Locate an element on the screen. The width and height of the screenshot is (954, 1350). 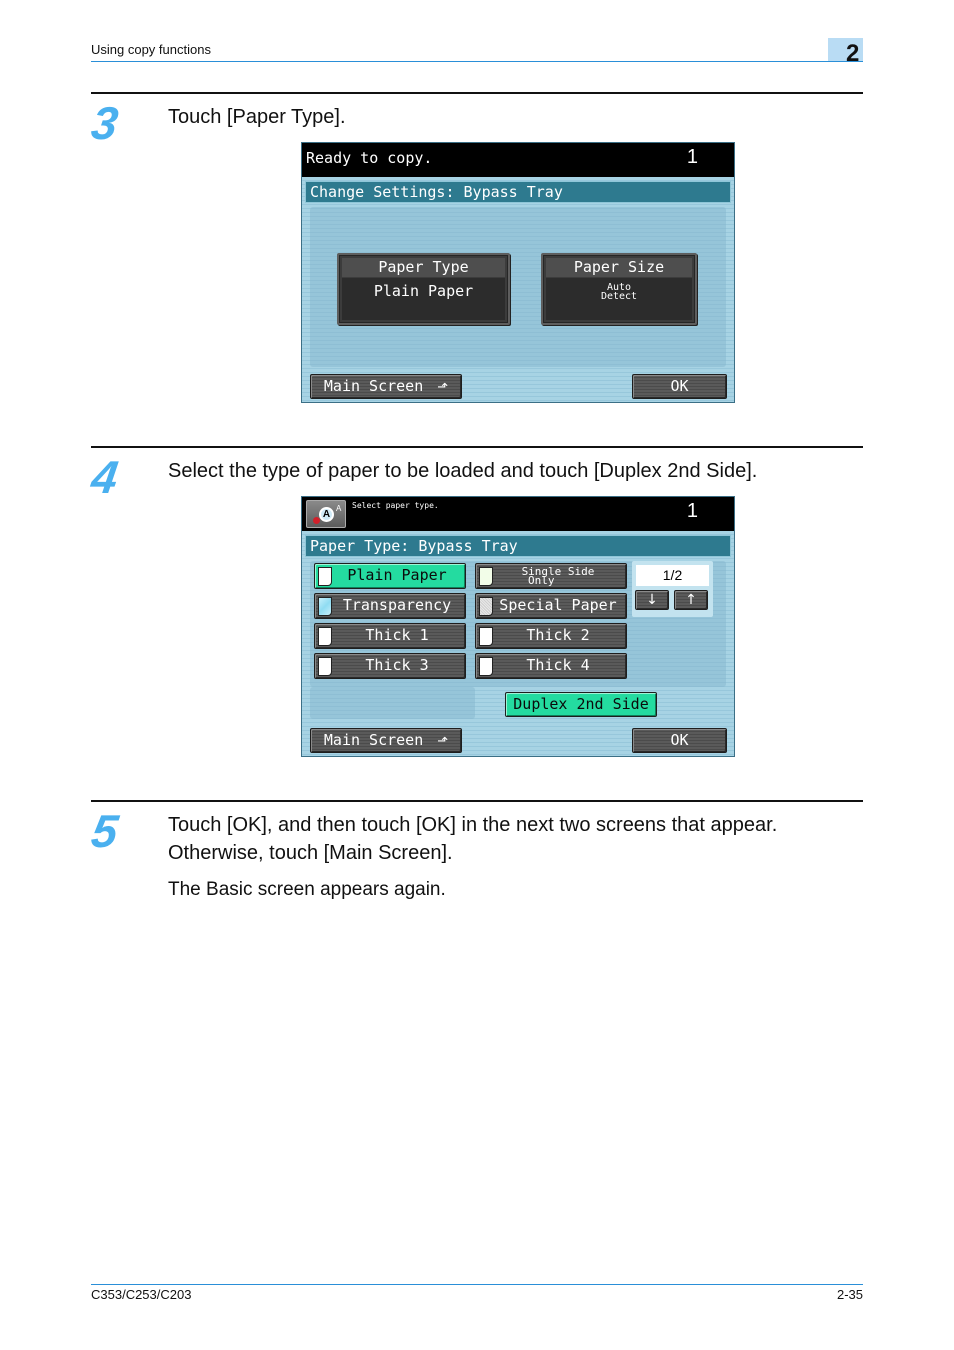
page-up-button: ↑ is located at coordinates (691, 600).